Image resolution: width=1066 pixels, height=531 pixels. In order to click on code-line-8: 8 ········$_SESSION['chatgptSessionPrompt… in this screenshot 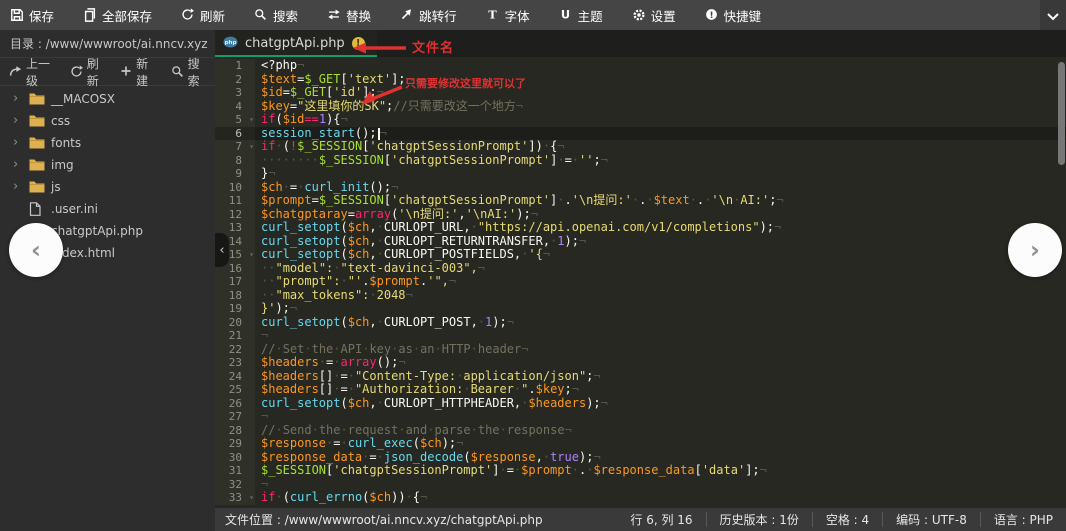, I will do `click(640, 160)`.